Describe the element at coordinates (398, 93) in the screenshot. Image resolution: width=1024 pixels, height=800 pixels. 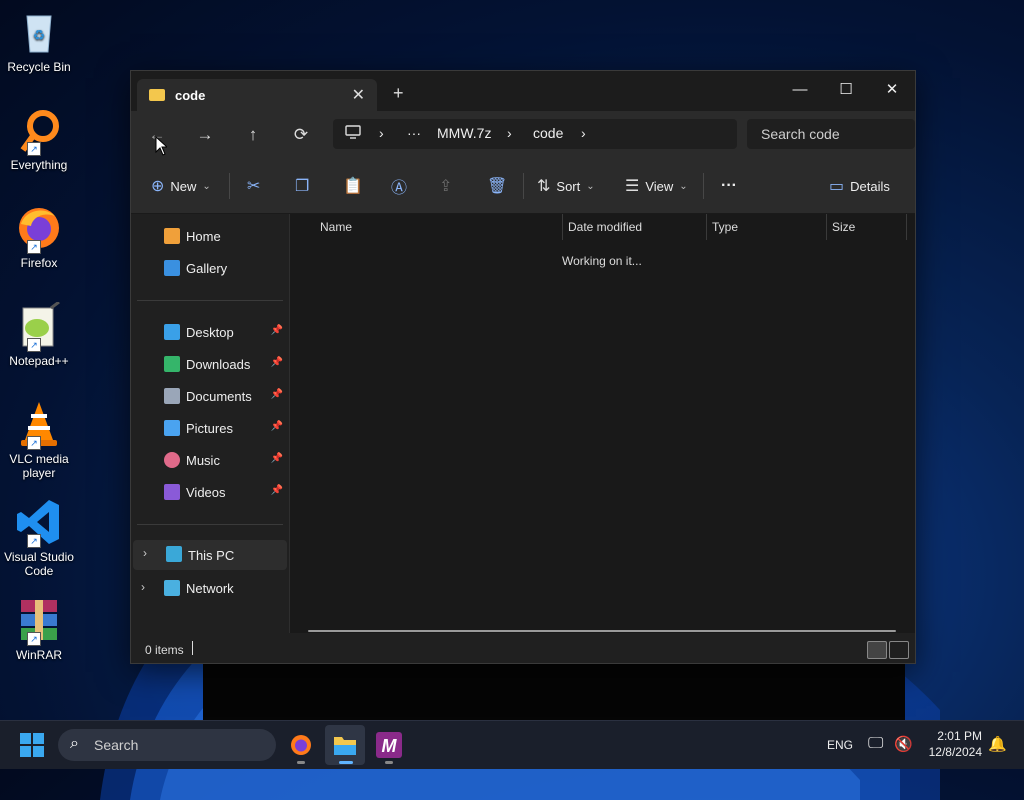
I see `new-tab-button: +` at that location.